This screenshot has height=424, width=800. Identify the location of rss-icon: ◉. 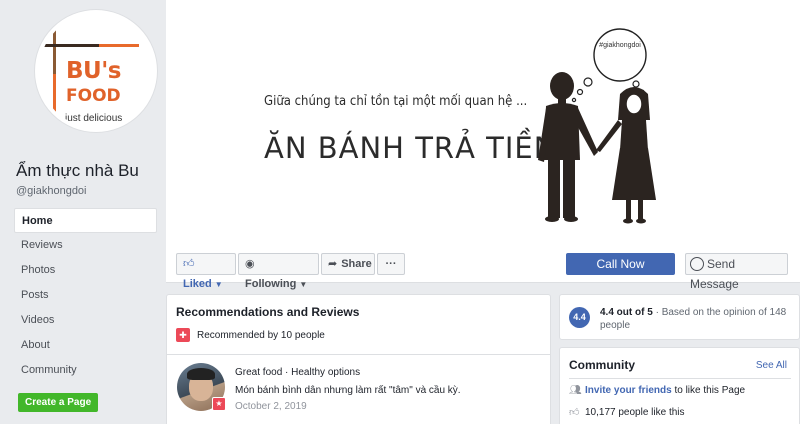
(250, 264).